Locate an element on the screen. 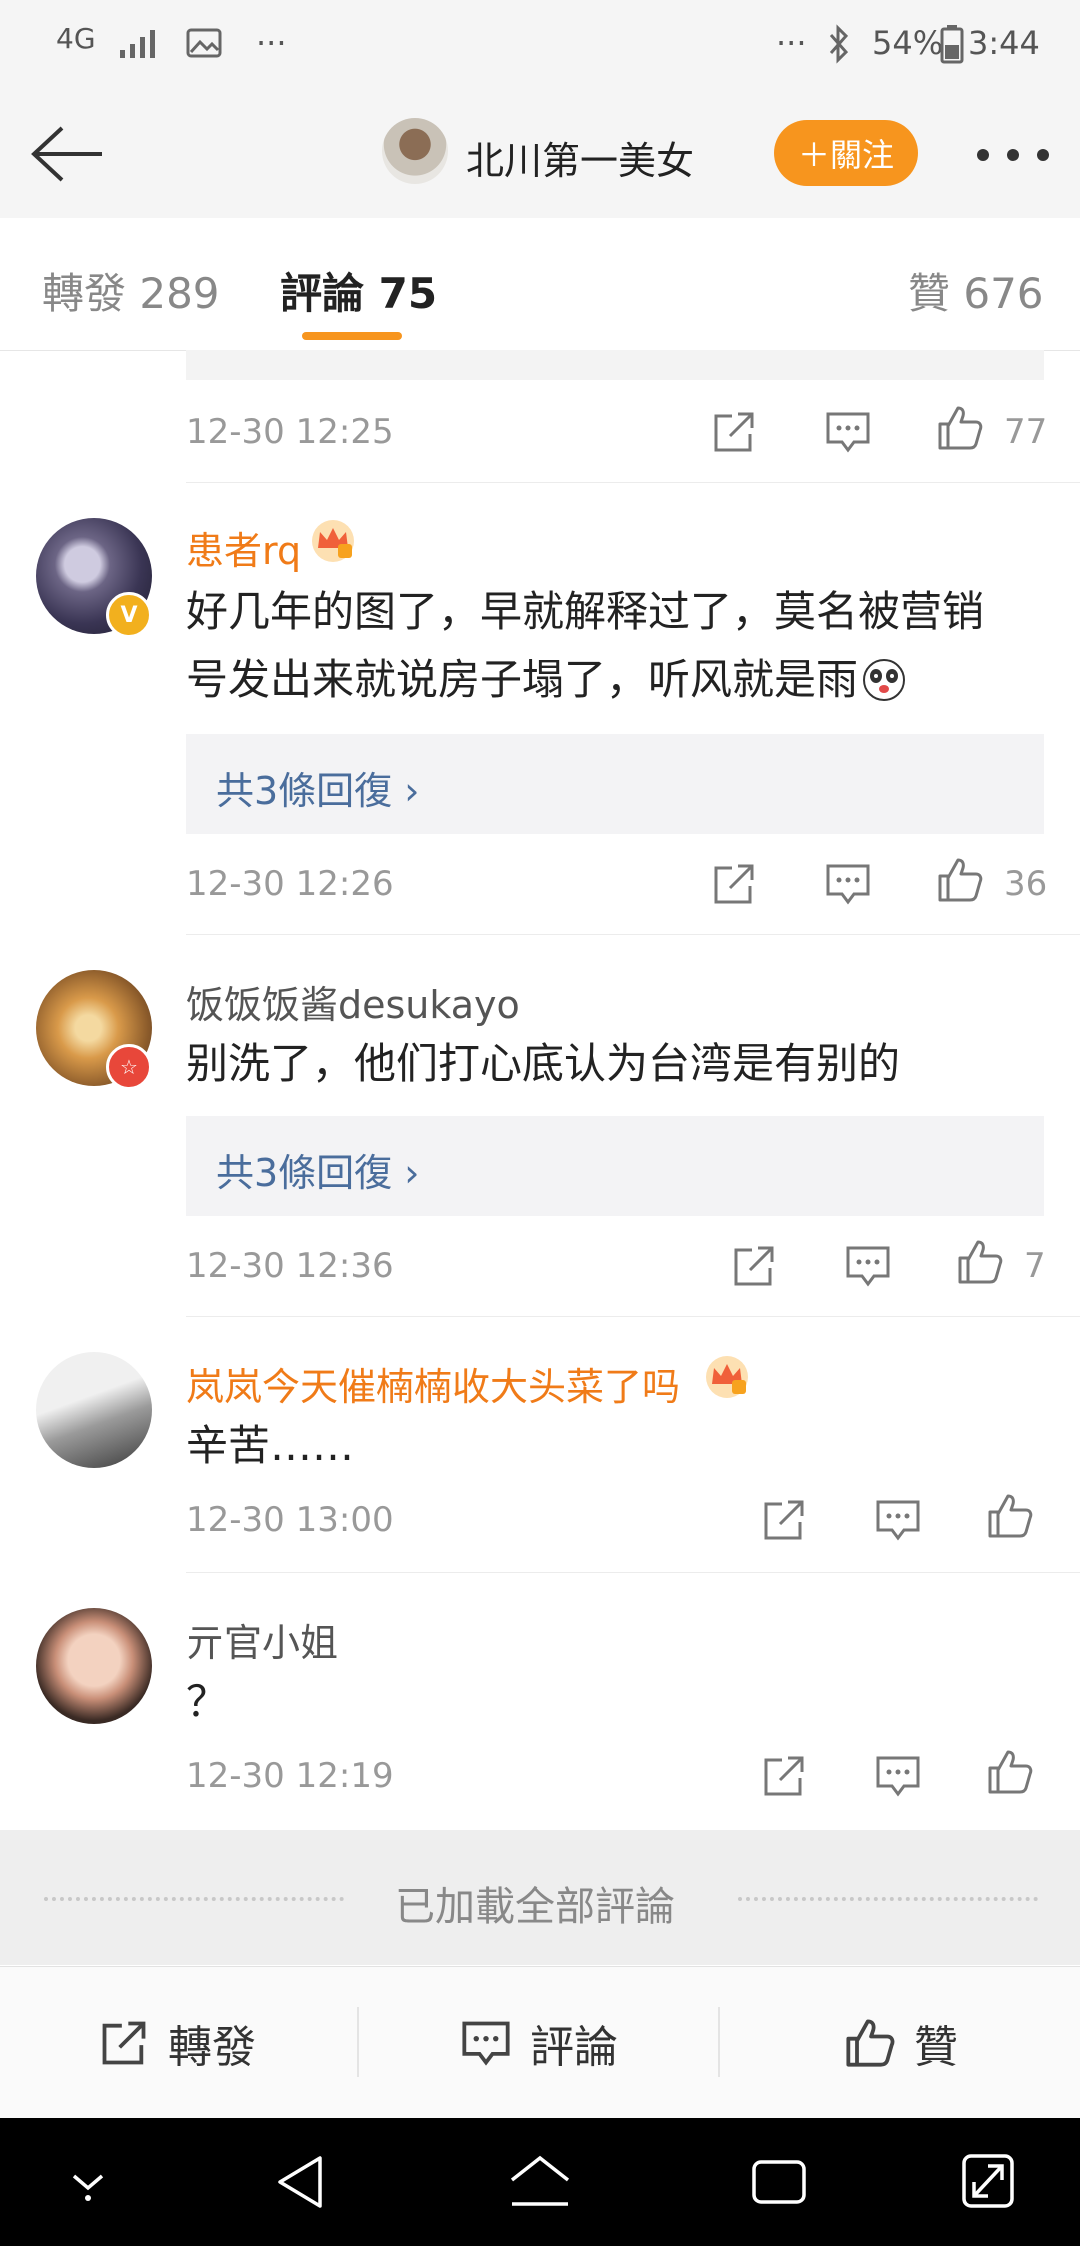  comment-time: 12-30 12:36 is located at coordinates (290, 1266).